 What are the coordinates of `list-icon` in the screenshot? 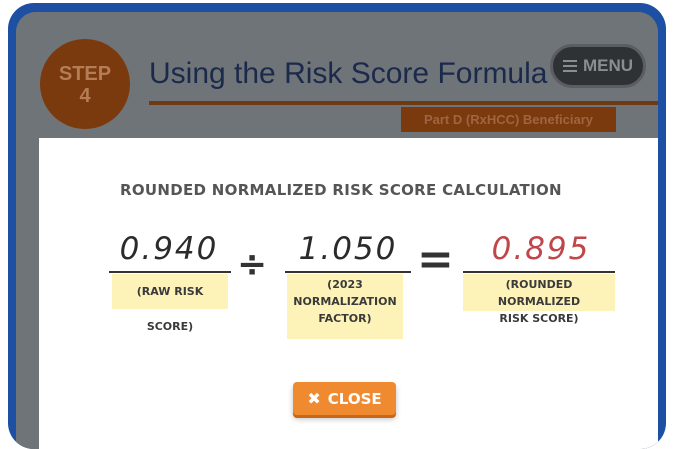 It's located at (569, 66).